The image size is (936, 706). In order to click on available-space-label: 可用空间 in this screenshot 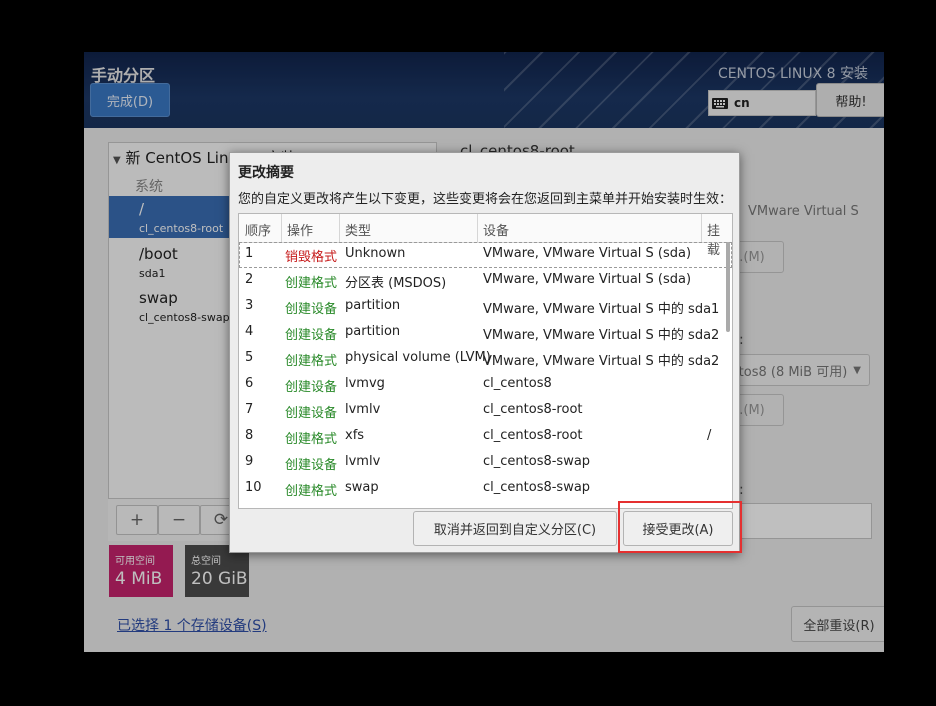, I will do `click(135, 561)`.